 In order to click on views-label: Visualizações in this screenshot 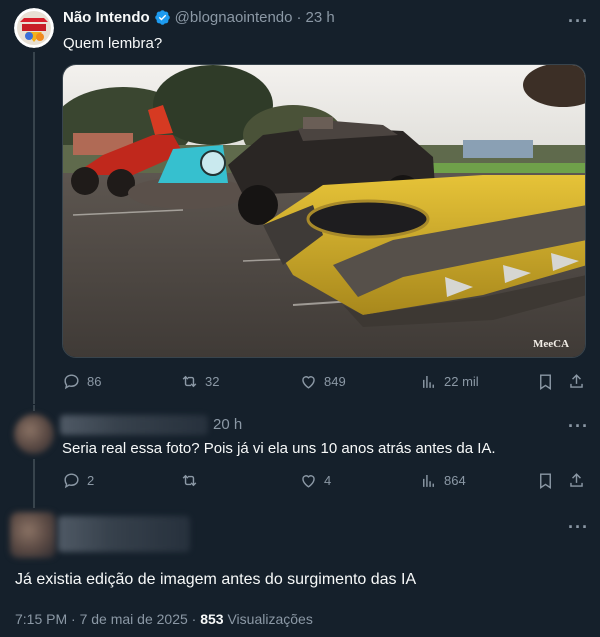, I will do `click(270, 619)`.